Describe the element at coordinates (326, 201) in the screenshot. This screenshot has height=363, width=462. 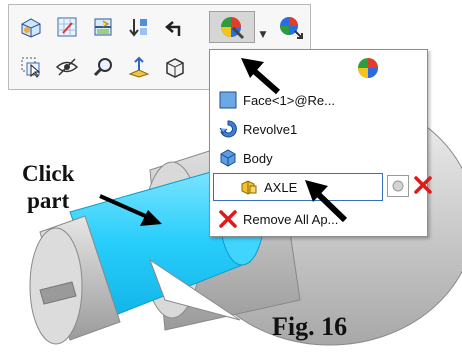
I see `arrow-to-axle-item` at that location.